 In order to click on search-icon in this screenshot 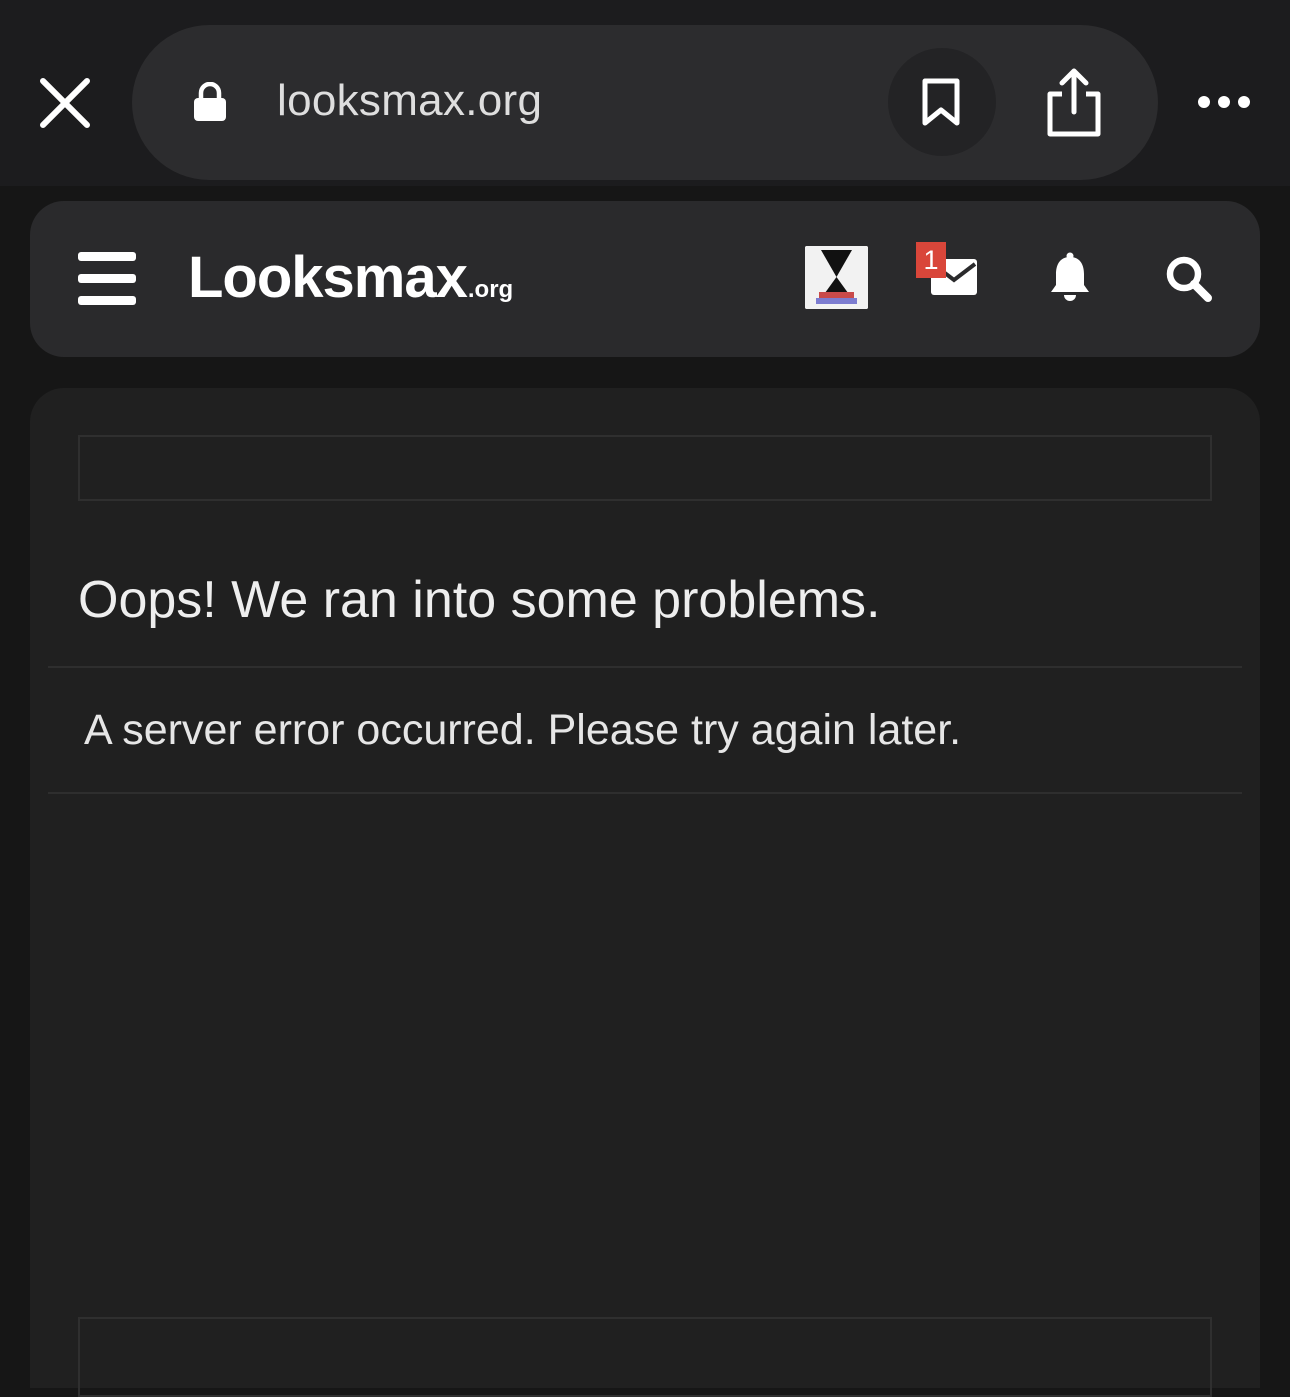, I will do `click(1188, 278)`.